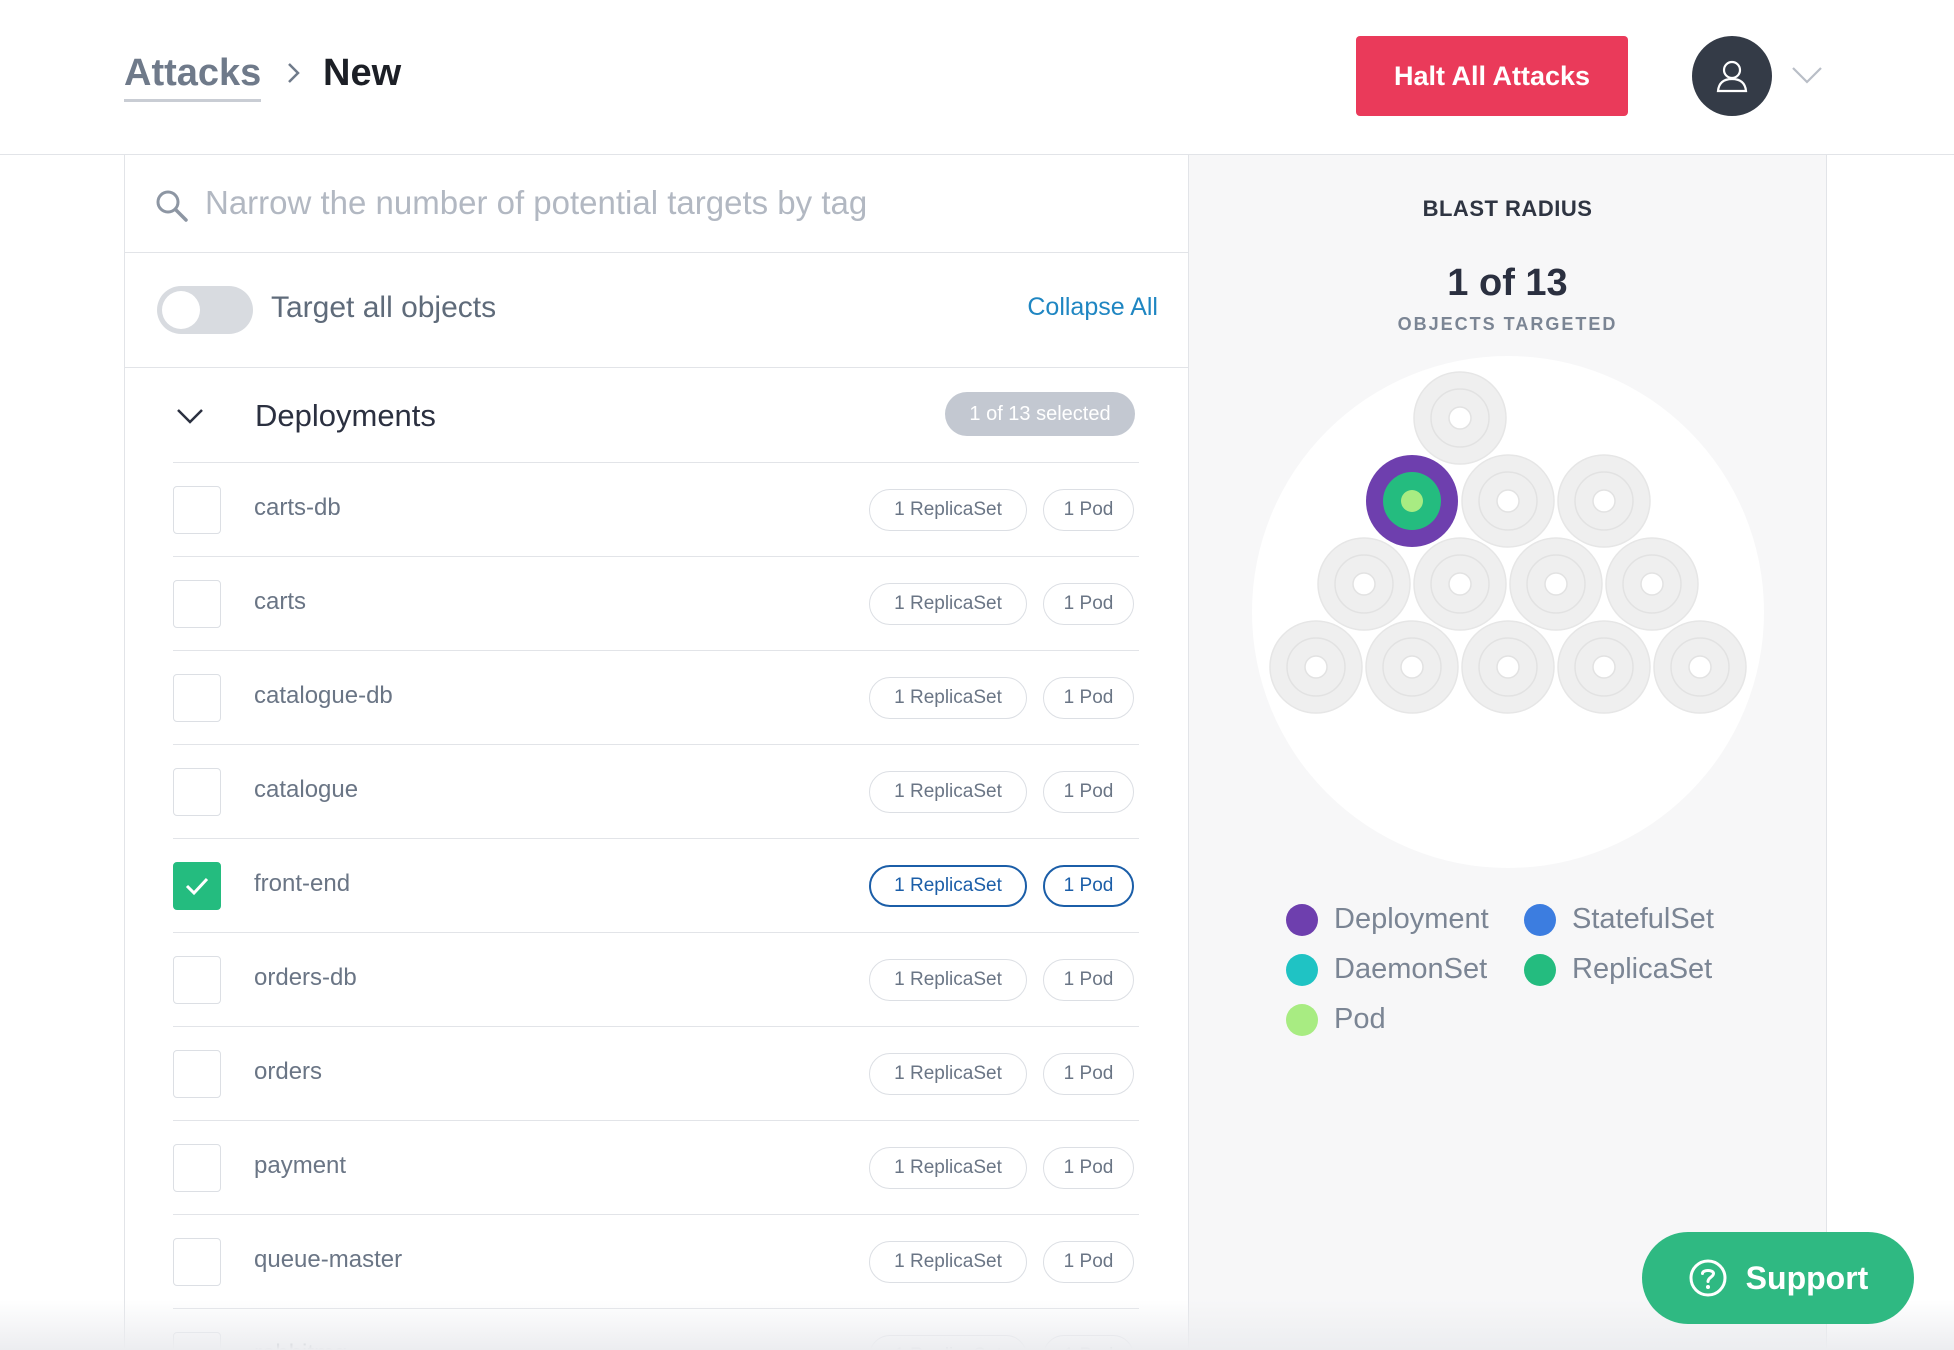 The height and width of the screenshot is (1350, 1954). What do you see at coordinates (656, 1073) in the screenshot?
I see `list-item: orders 1 ReplicaSet 1 Pod` at bounding box center [656, 1073].